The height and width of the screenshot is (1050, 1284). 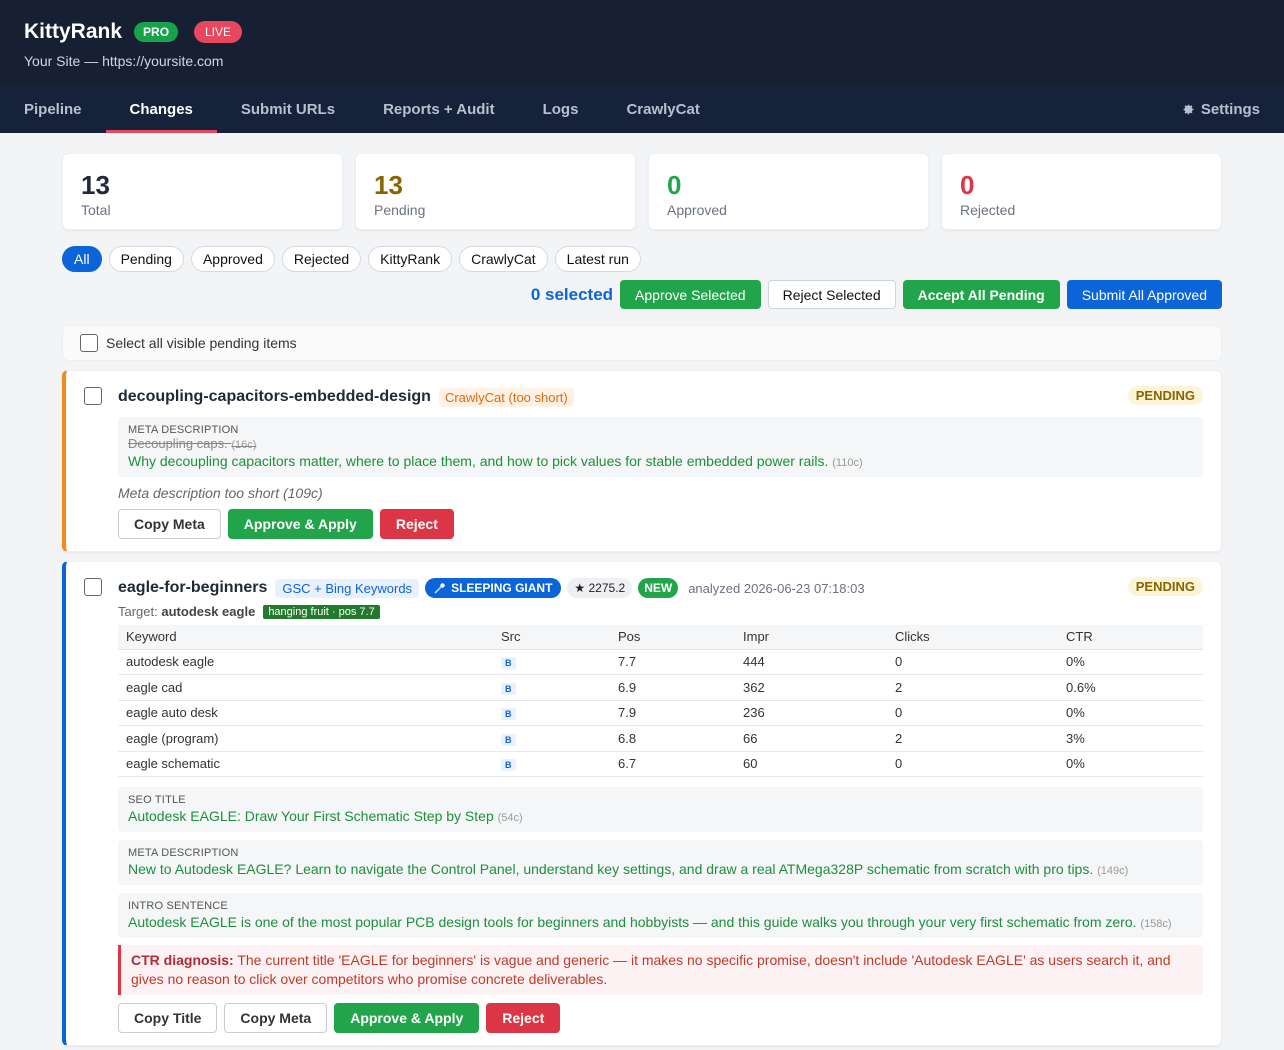 What do you see at coordinates (1230, 109) in the screenshot?
I see `settings-label: Settings` at bounding box center [1230, 109].